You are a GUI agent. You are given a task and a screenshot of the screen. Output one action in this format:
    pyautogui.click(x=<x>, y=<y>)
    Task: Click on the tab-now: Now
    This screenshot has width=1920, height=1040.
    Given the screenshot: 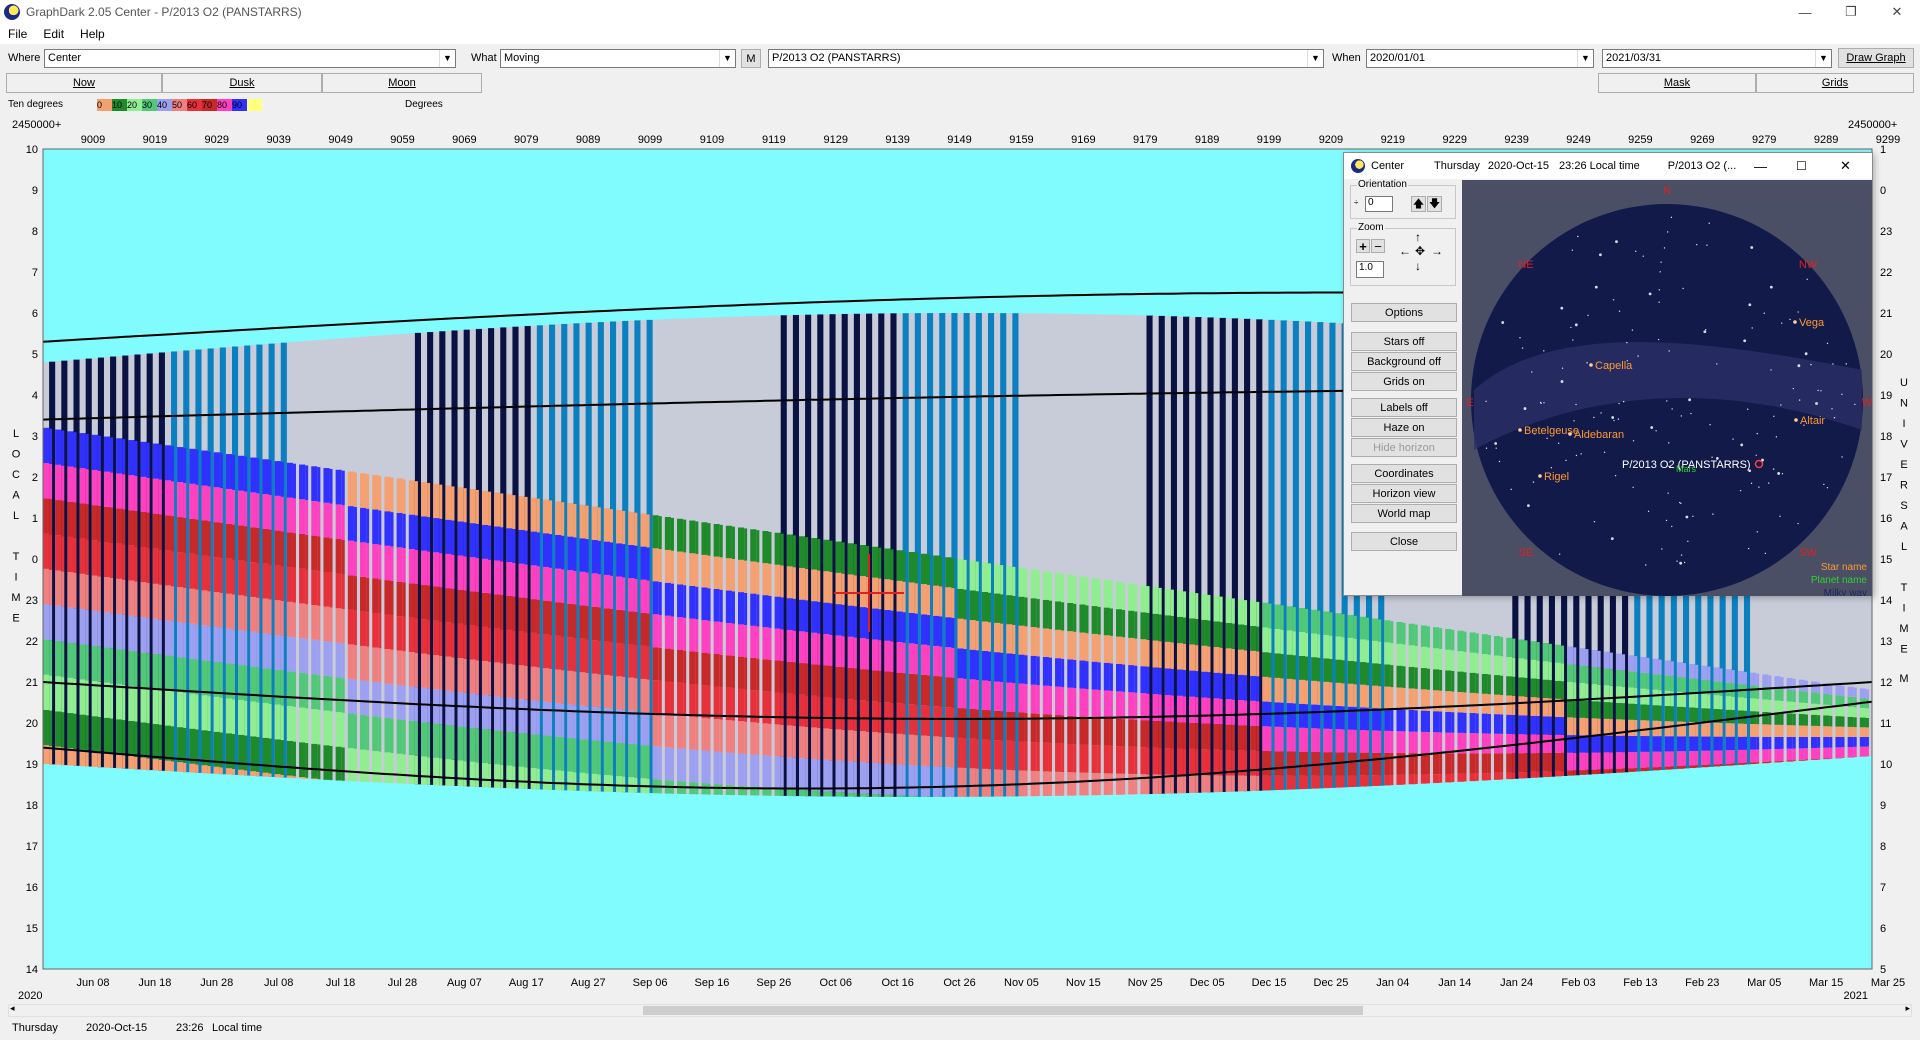 What is the action you would take?
    pyautogui.click(x=84, y=83)
    